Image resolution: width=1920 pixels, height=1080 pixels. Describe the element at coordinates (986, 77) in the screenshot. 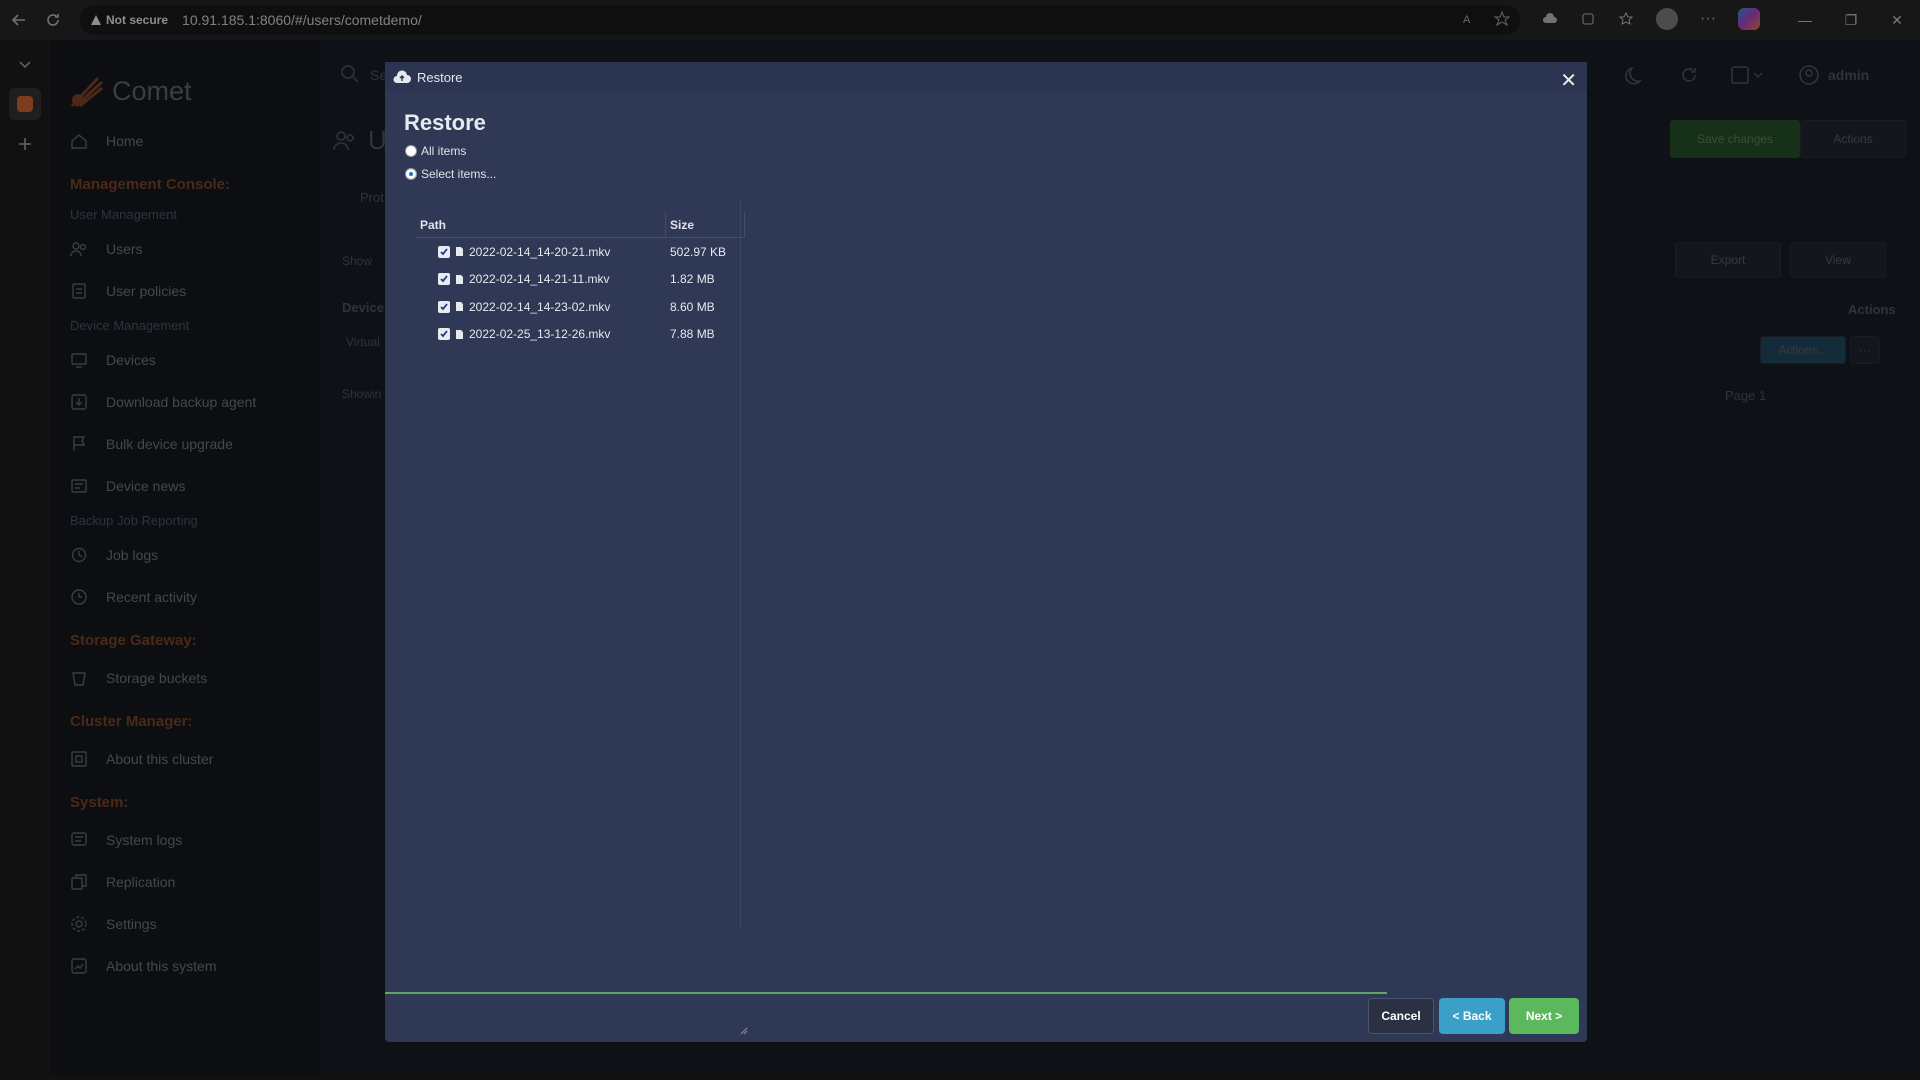

I see `dialog-header: Restore ✕` at that location.